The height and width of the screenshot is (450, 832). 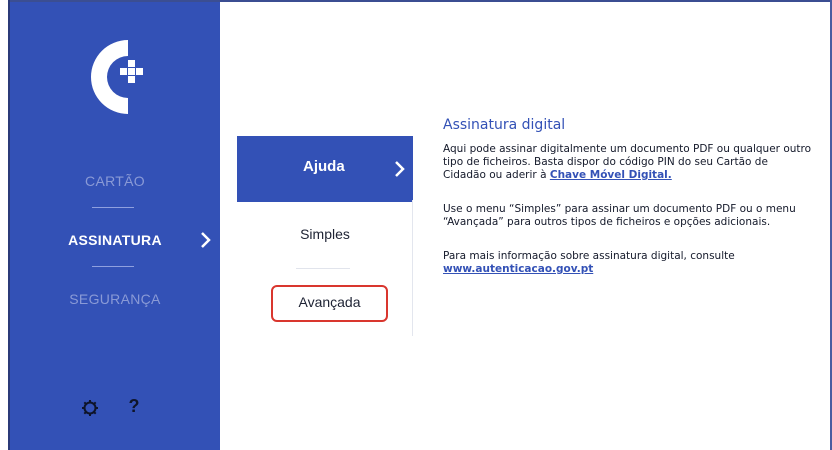 I want to click on submenu-item-avancada: Avançada, so click(x=329, y=302).